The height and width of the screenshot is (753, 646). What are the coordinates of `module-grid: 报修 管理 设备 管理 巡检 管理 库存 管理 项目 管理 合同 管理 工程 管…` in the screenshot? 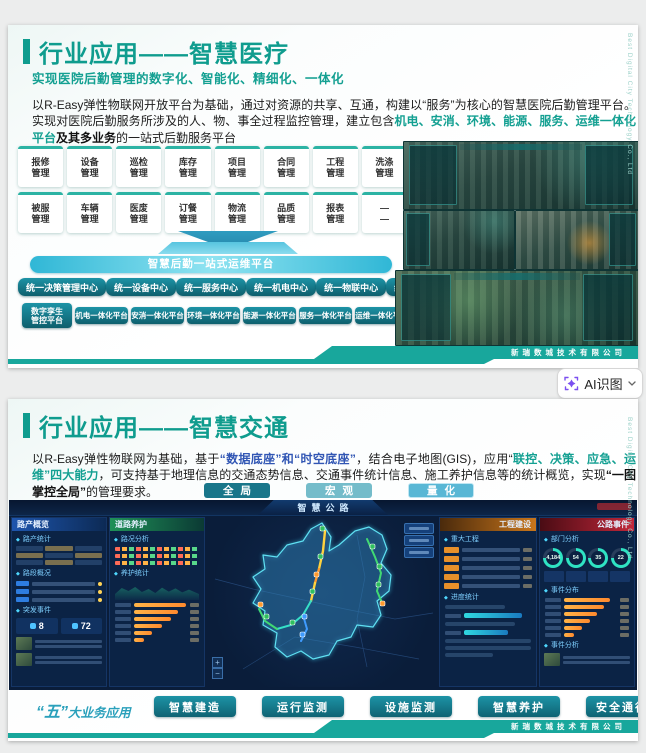 It's located at (212, 189).